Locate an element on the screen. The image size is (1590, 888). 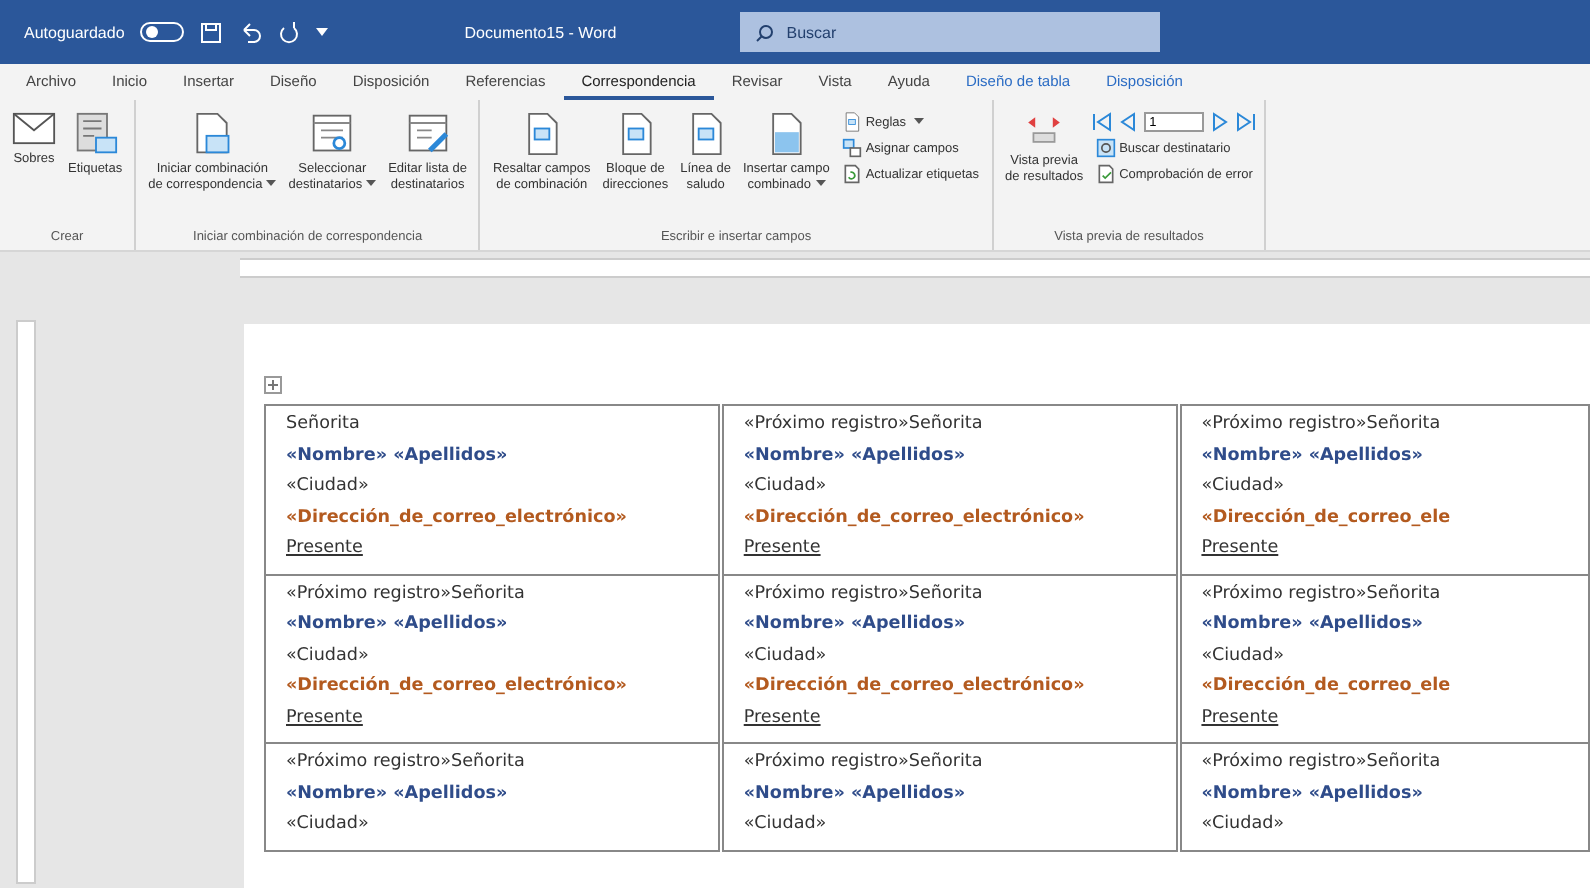
undo-icon is located at coordinates (250, 32).